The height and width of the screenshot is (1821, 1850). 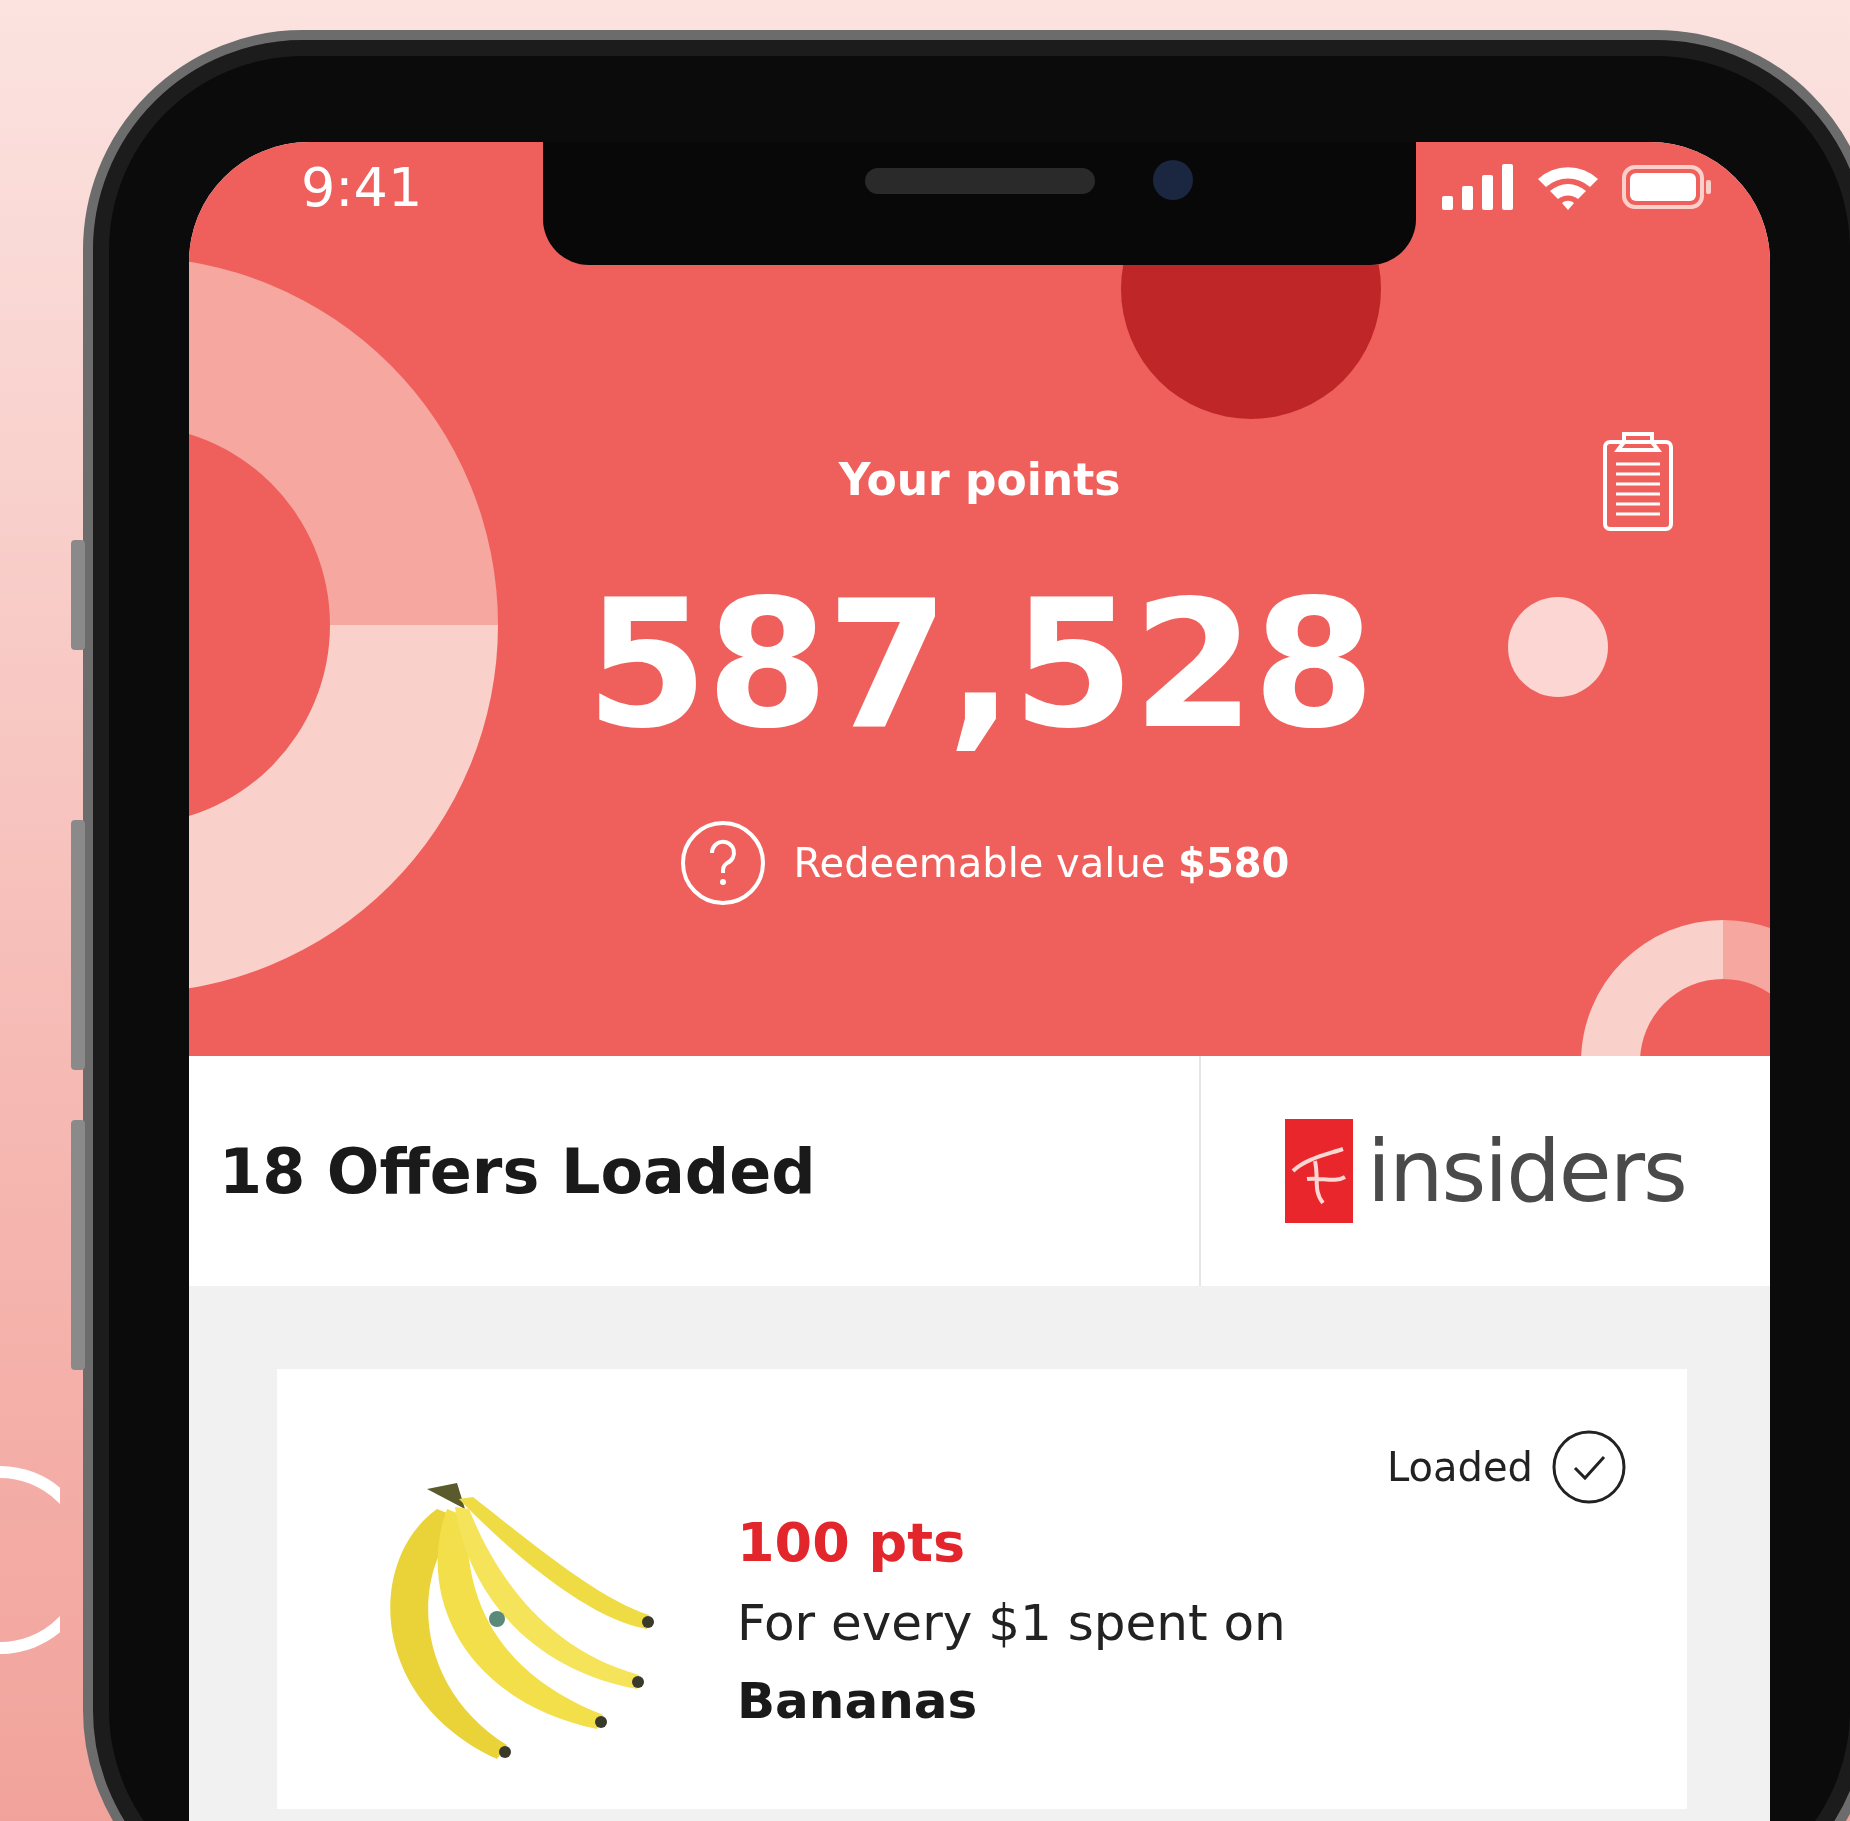 What do you see at coordinates (1478, 187) in the screenshot?
I see `signal-icon` at bounding box center [1478, 187].